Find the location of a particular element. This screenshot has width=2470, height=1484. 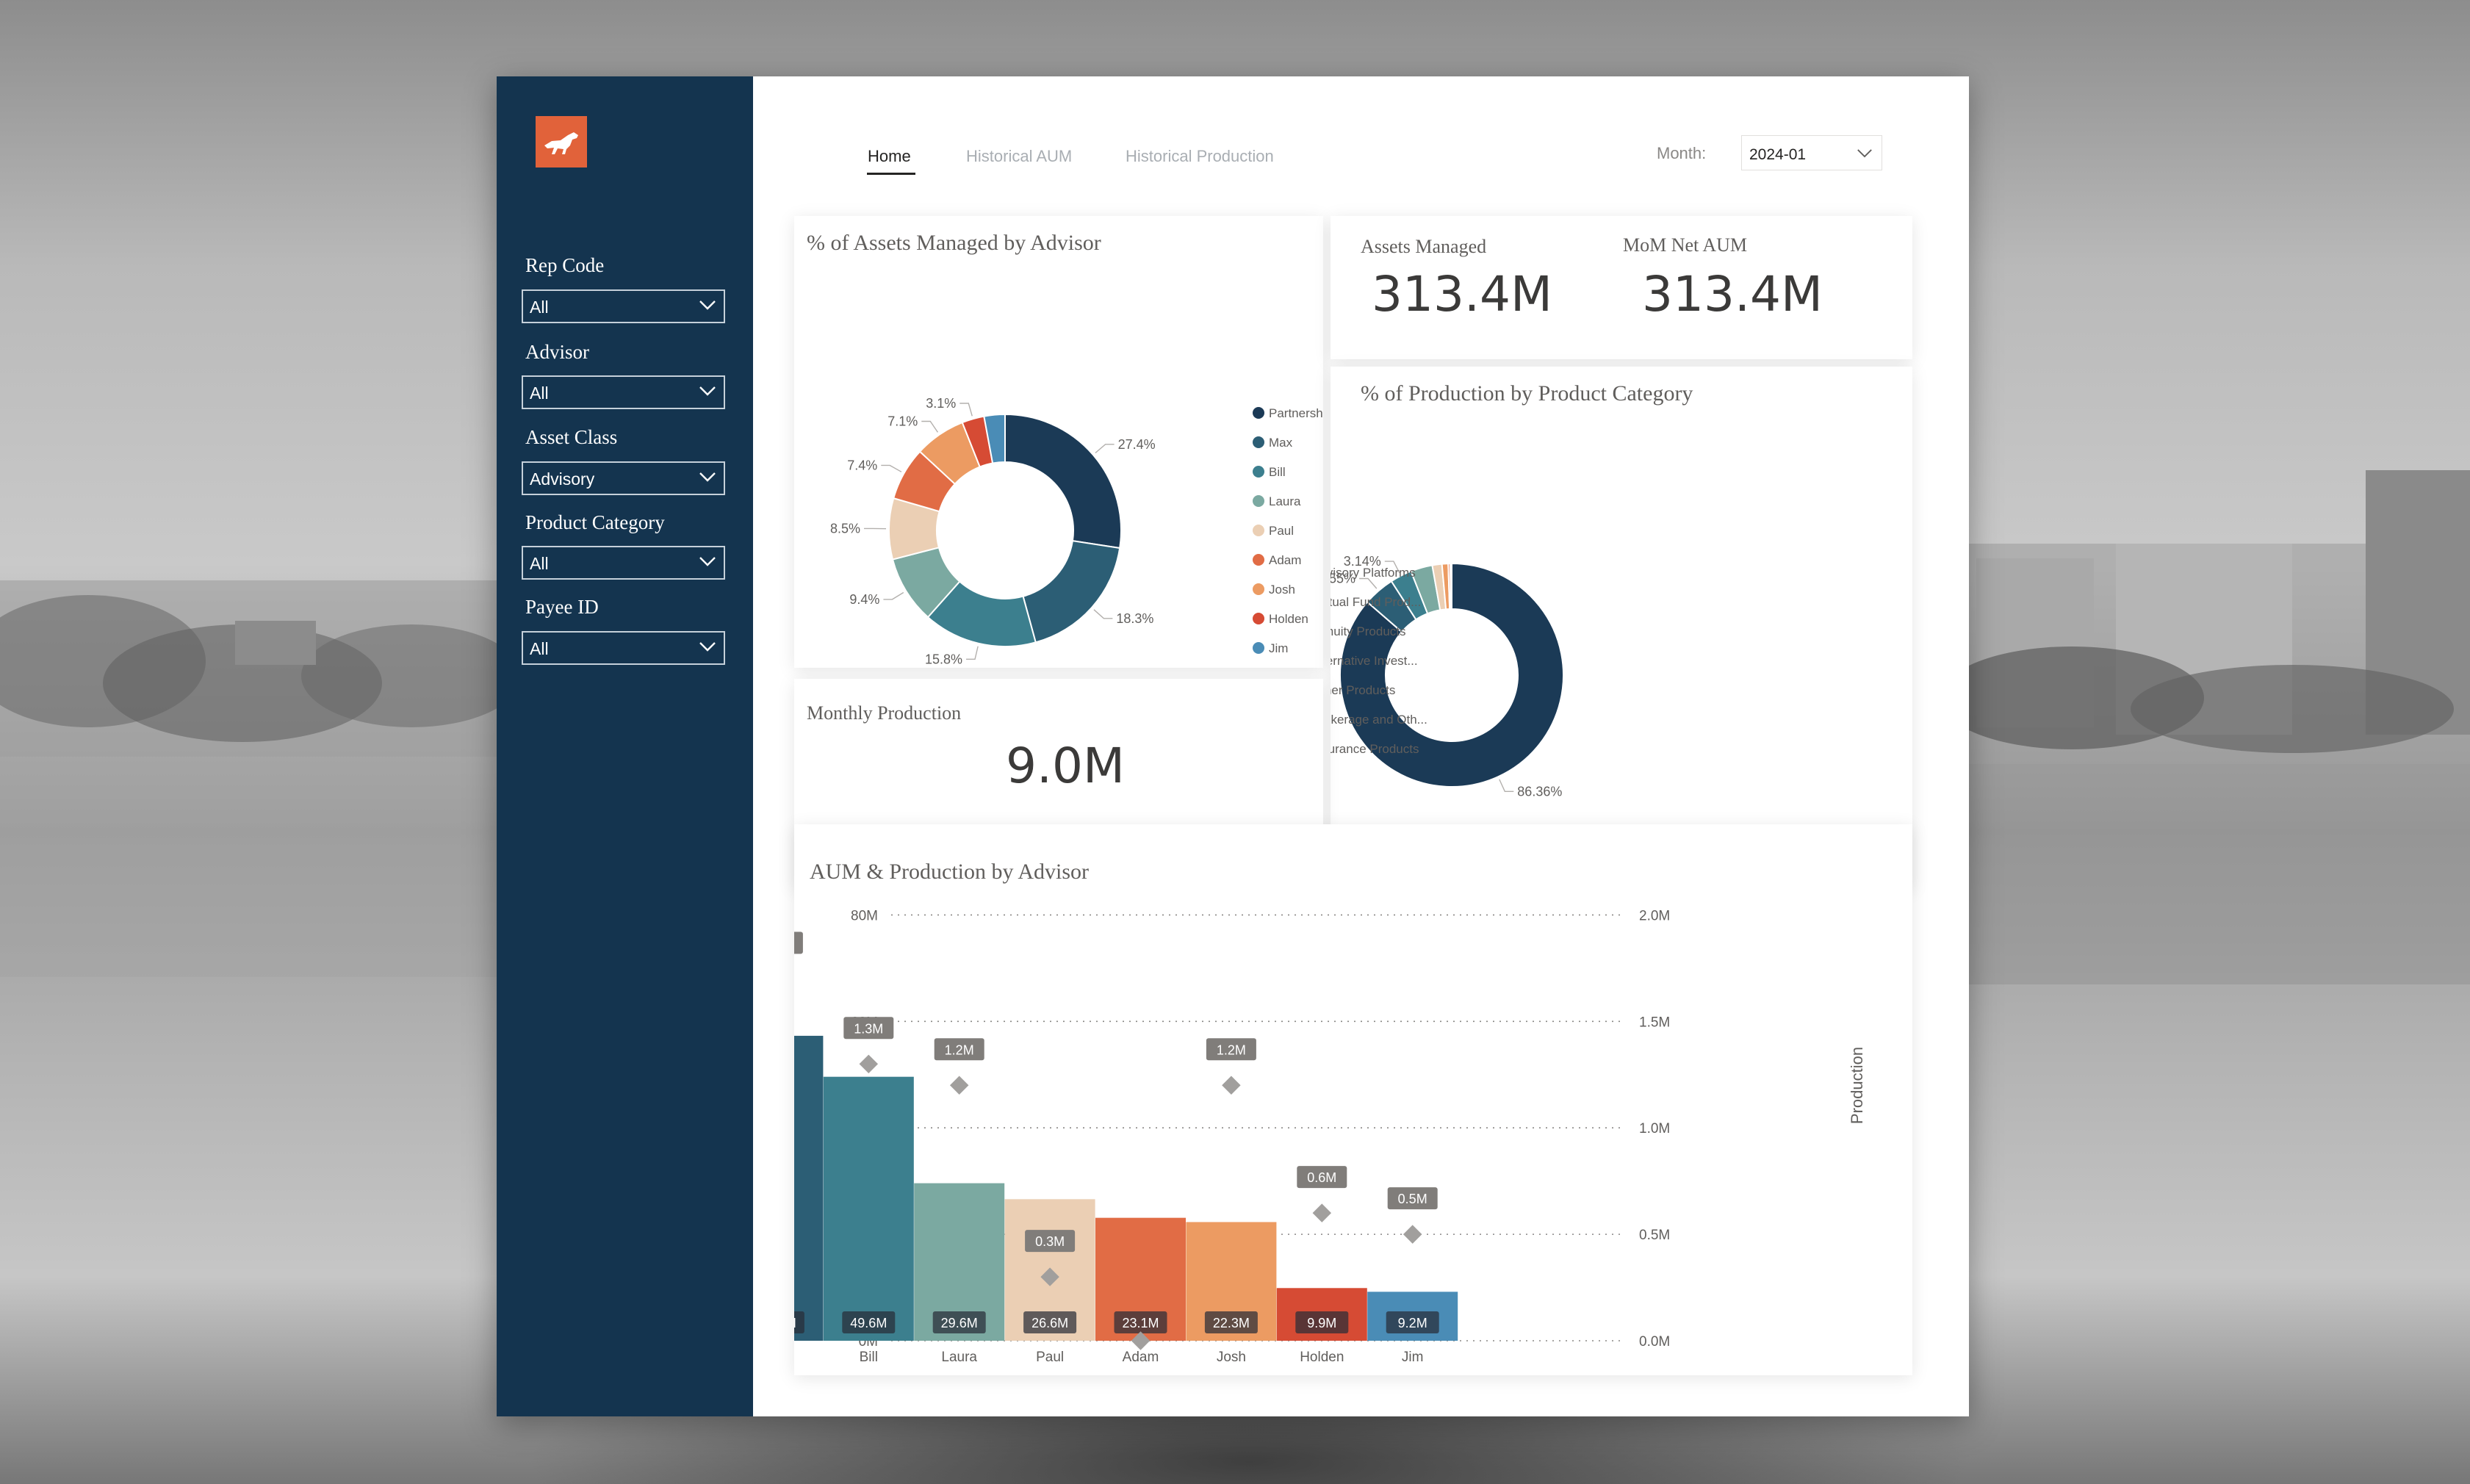

tab-historical-aum: Historical AUM is located at coordinates (1019, 156).